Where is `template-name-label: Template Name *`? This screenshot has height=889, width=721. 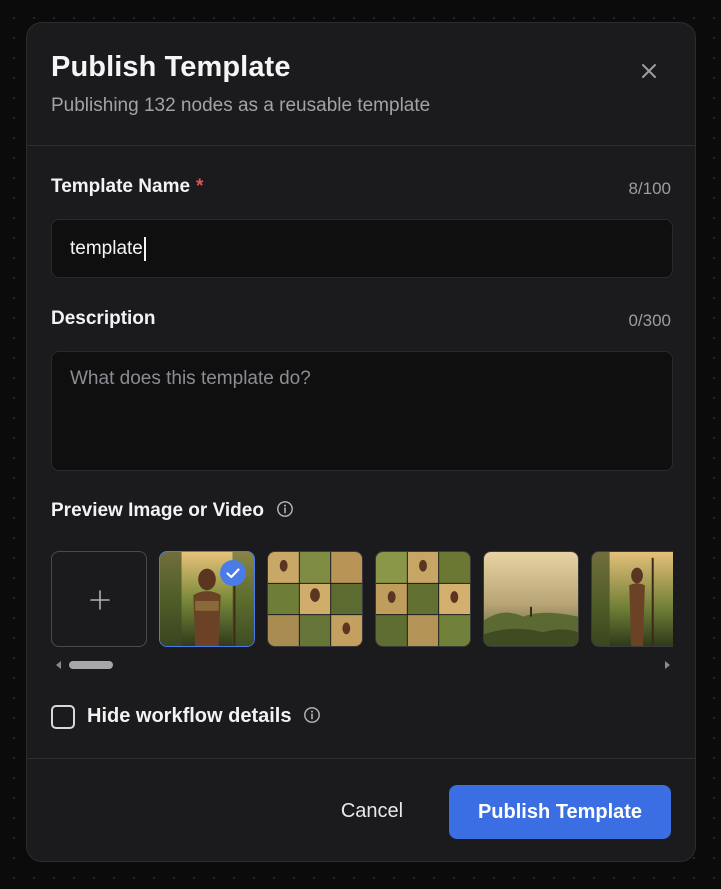
template-name-label: Template Name * is located at coordinates (127, 187).